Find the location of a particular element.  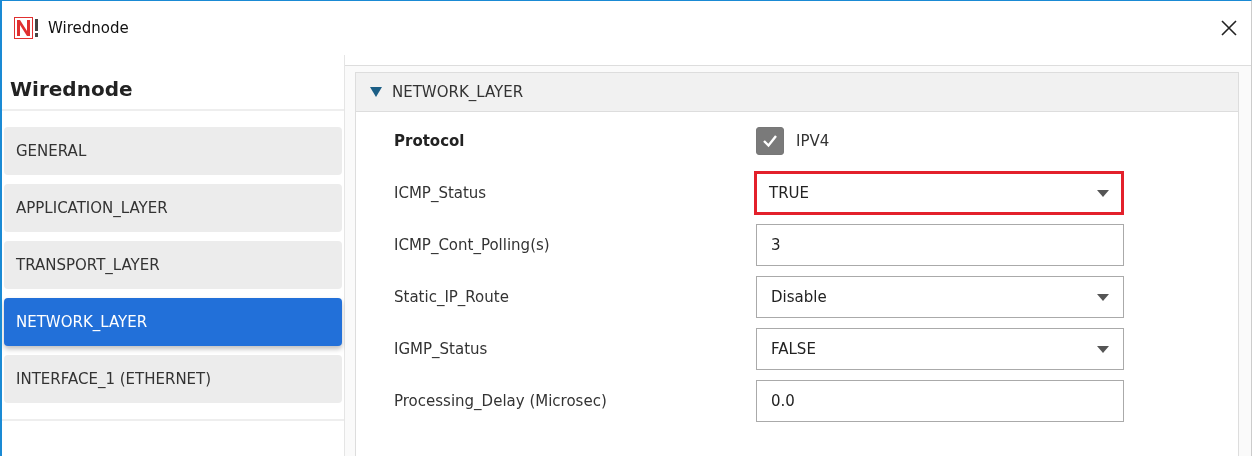

sidebar-item: APPLICATION_LAYER is located at coordinates (173, 208).